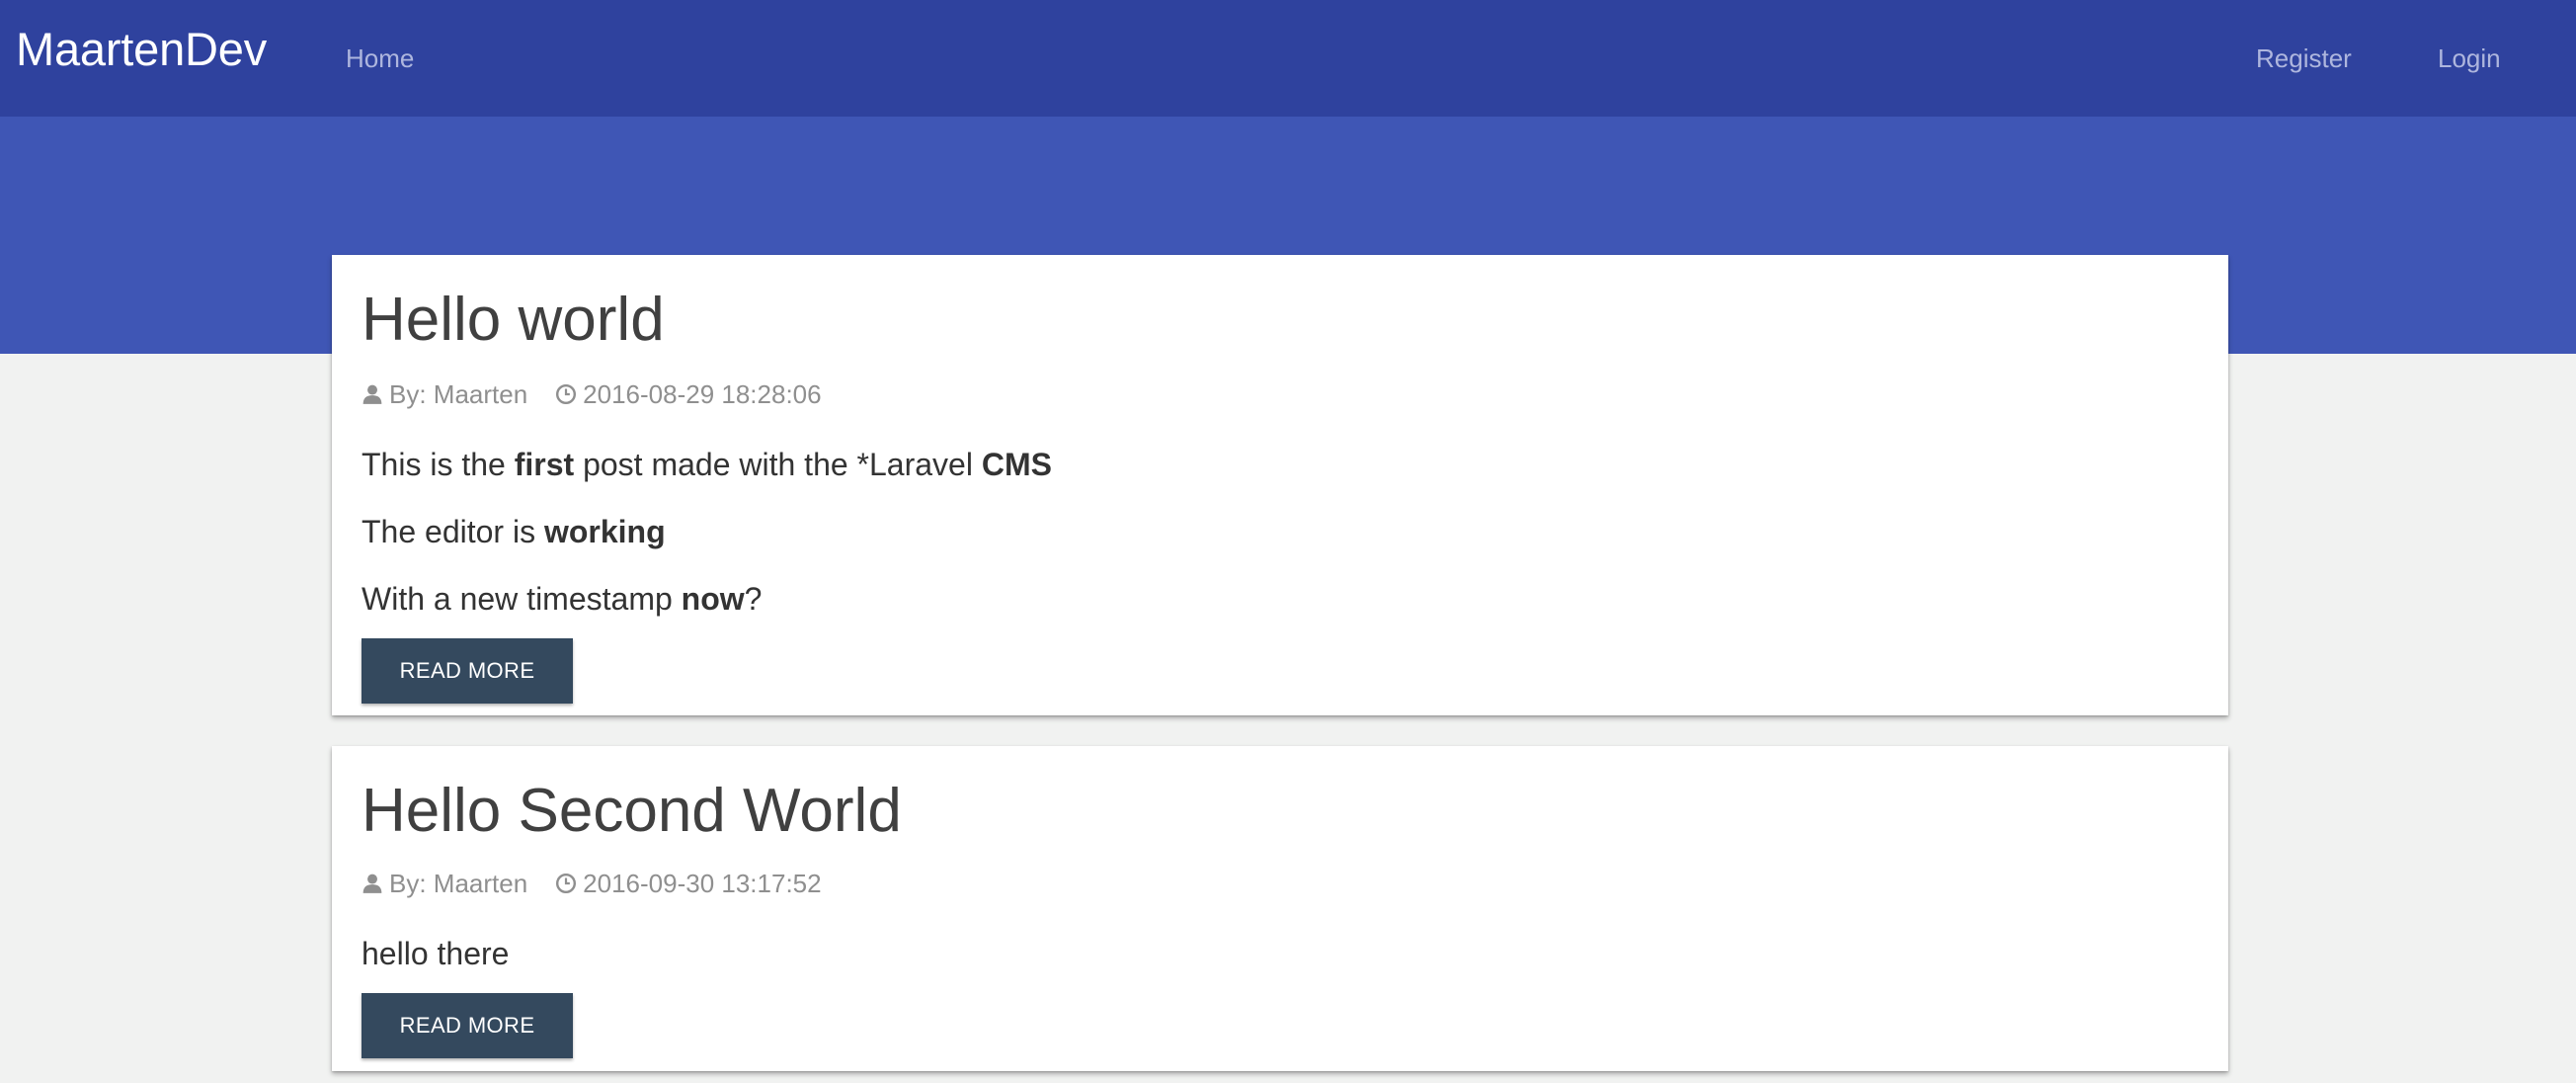 Image resolution: width=2576 pixels, height=1083 pixels. I want to click on post-timestamp: 2016-08-29 18:28:06, so click(688, 394).